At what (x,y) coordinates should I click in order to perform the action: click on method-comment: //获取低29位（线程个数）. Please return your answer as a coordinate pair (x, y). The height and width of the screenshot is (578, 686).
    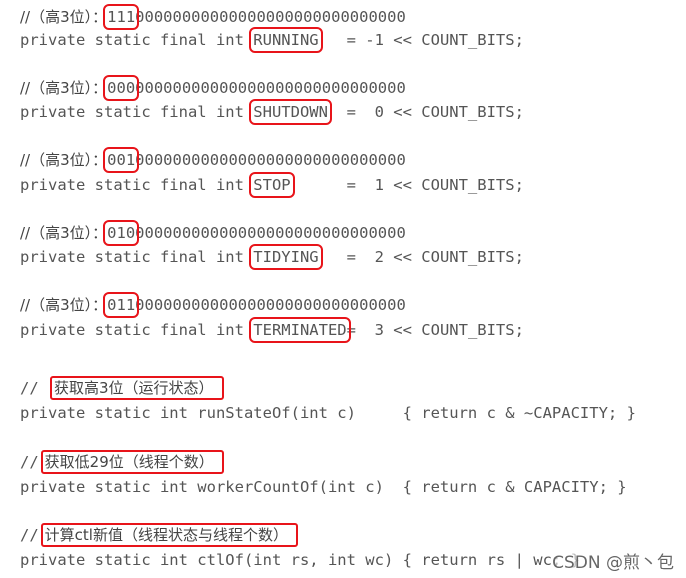
    Looking at the image, I should click on (122, 462).